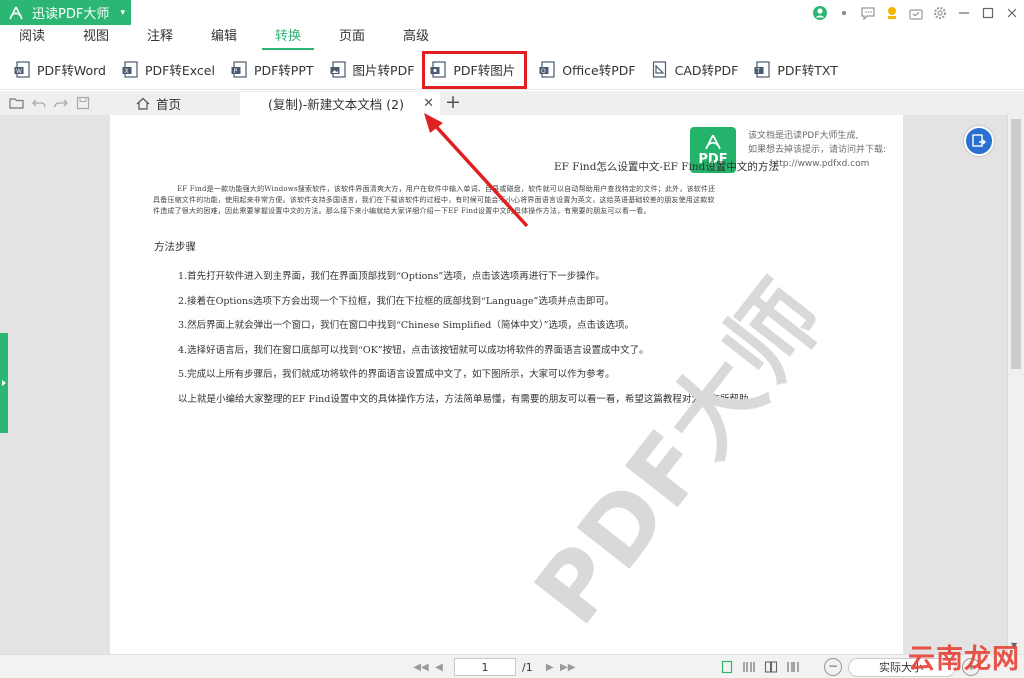 This screenshot has height=678, width=1024. I want to click on tool-label: PDF转TXT, so click(807, 70).